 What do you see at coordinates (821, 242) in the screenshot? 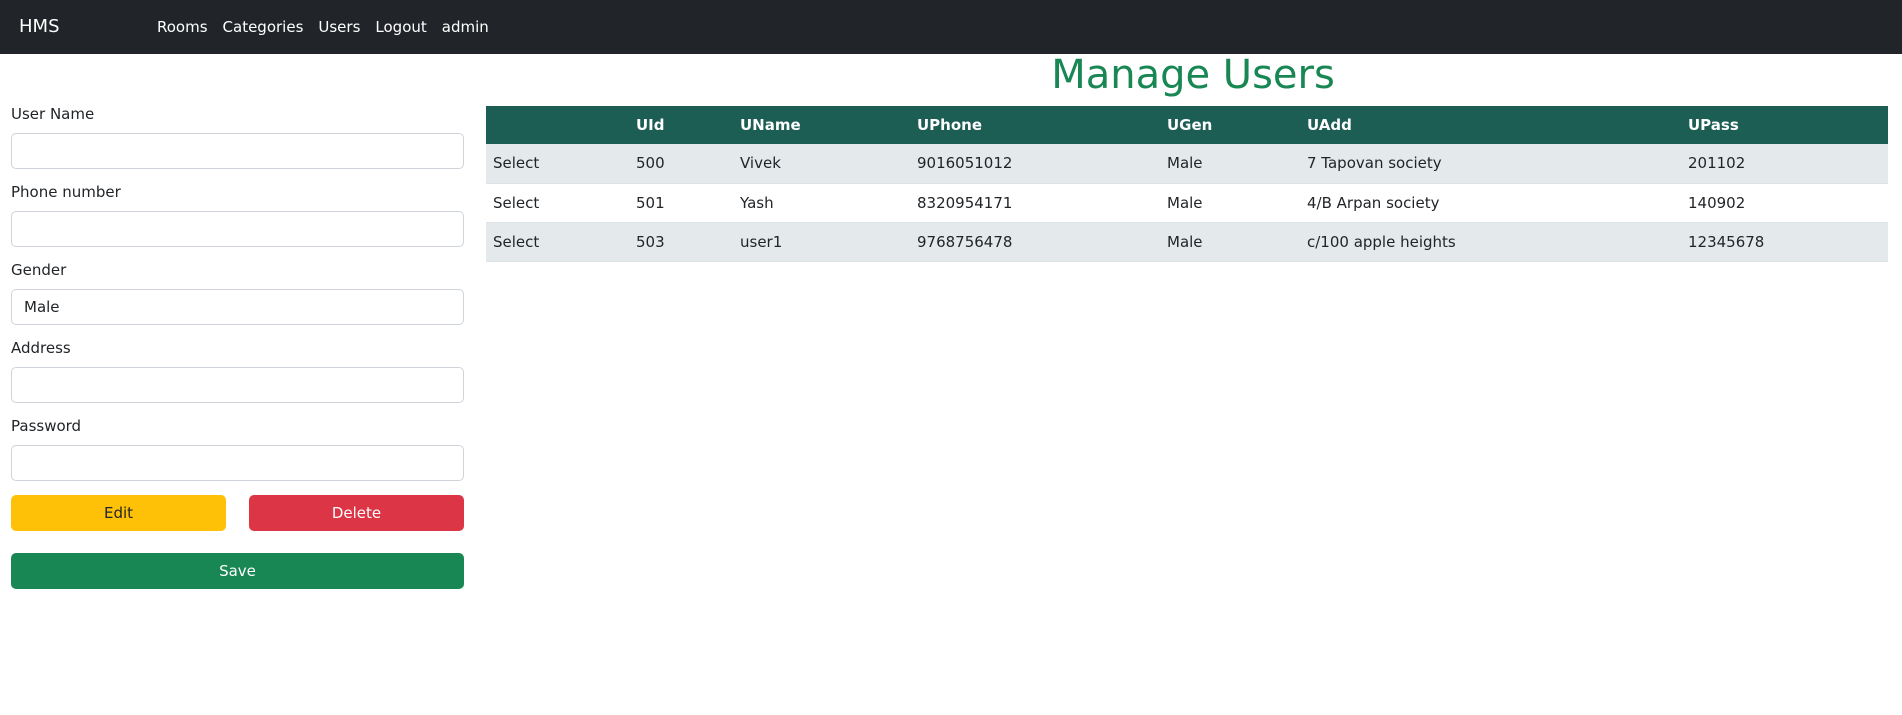
I see `cell-uname: user1` at bounding box center [821, 242].